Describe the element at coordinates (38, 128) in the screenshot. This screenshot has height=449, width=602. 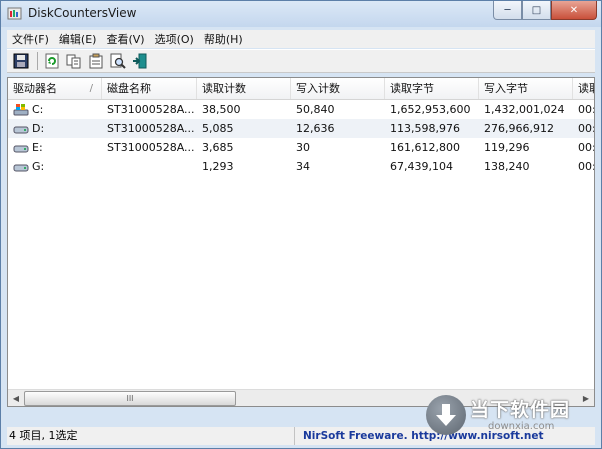
I see `drive-name: D:` at that location.